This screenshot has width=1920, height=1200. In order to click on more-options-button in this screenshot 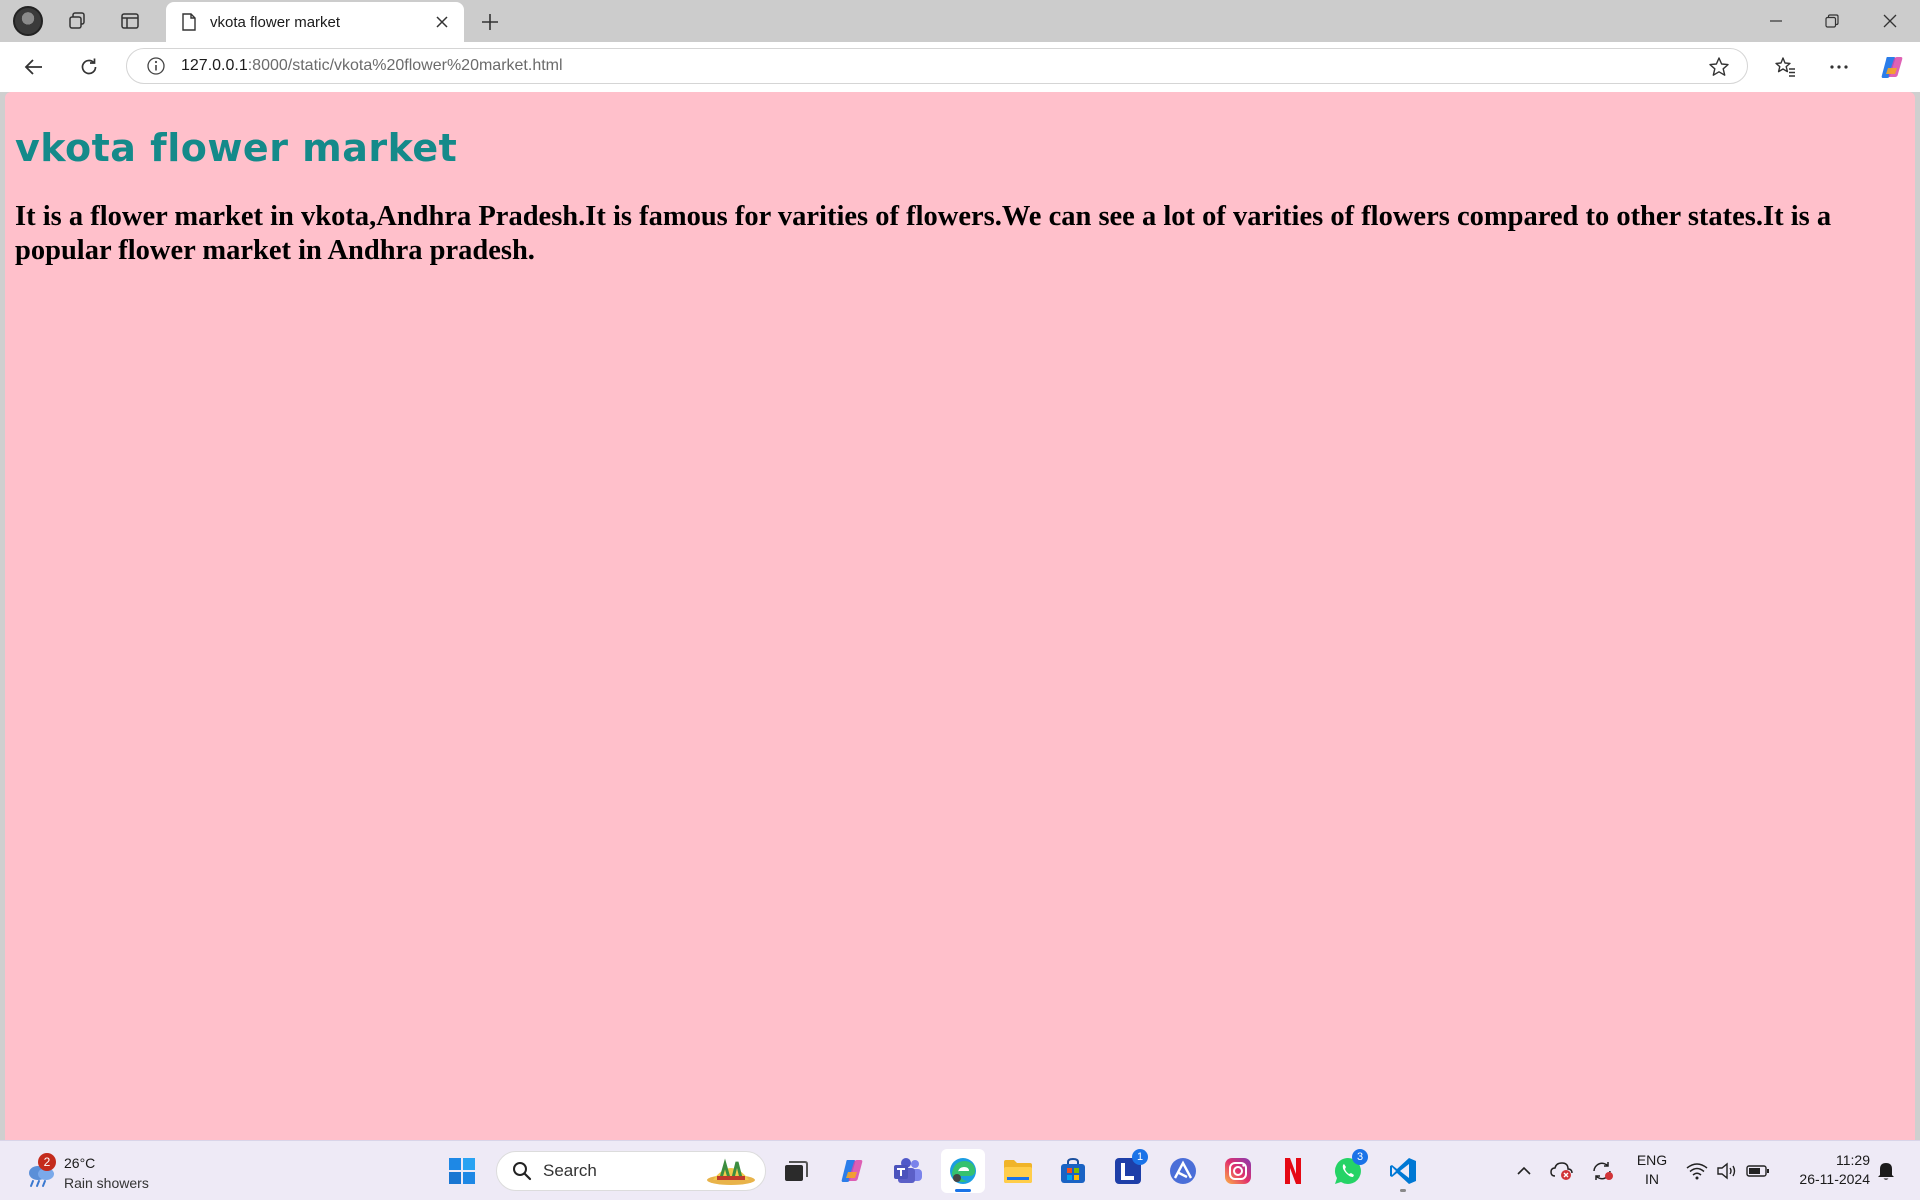, I will do `click(1839, 67)`.